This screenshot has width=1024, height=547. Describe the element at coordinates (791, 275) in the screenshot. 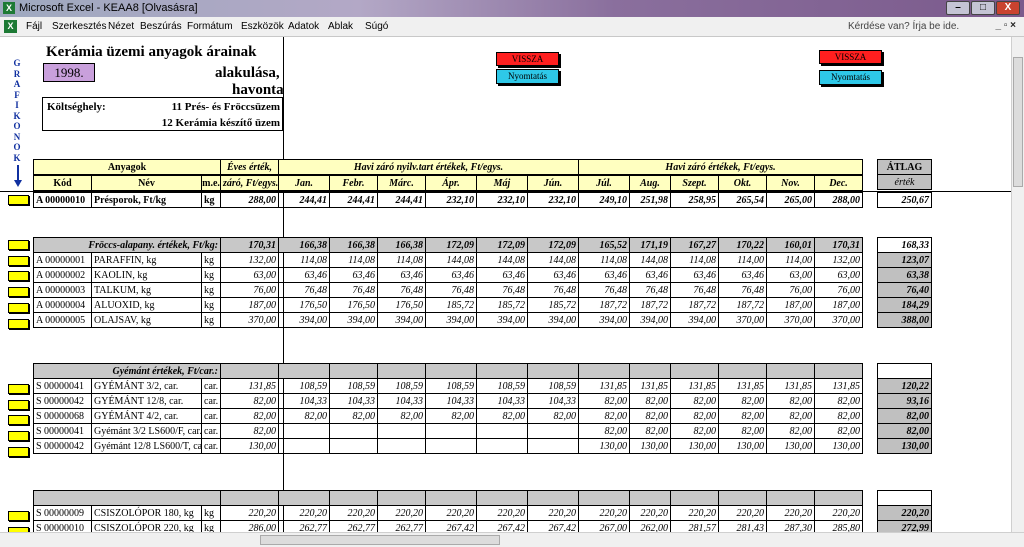

I see `month-value-cell: 63,00` at that location.